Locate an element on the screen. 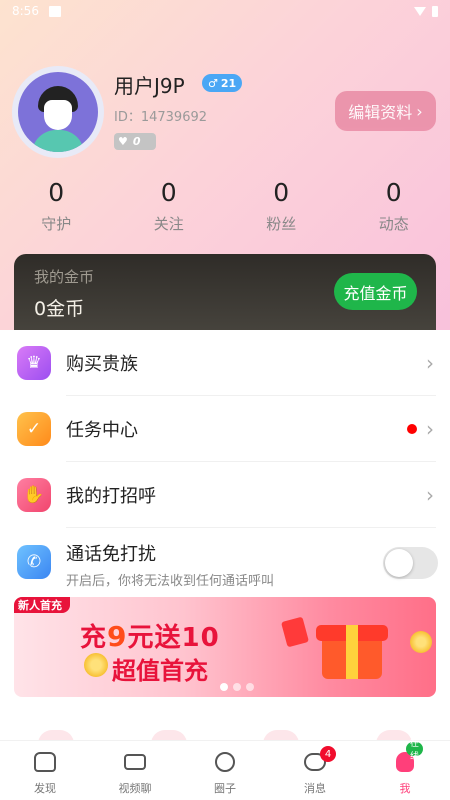  edit-profile-label: 编辑资料 is located at coordinates (380, 112).